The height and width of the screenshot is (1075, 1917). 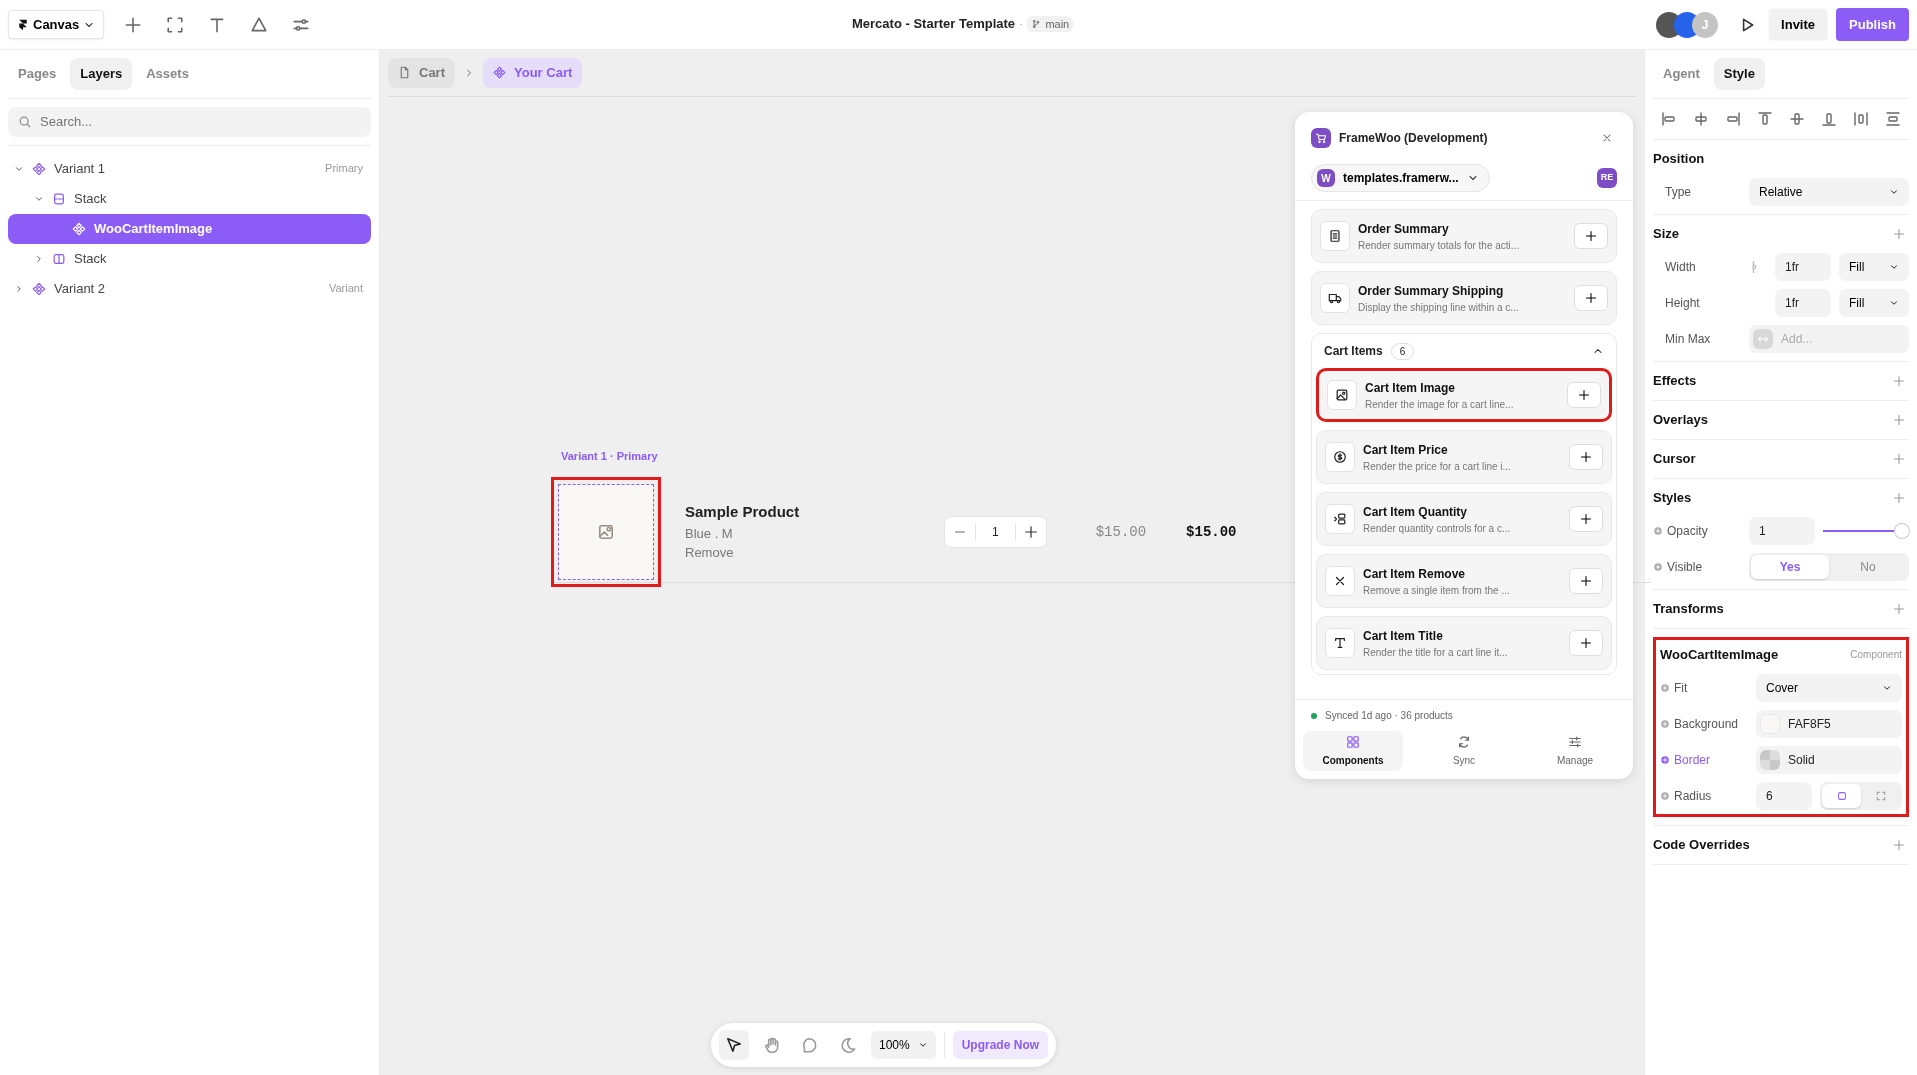 What do you see at coordinates (1415, 574) in the screenshot?
I see `component-title: Cart Item Remove` at bounding box center [1415, 574].